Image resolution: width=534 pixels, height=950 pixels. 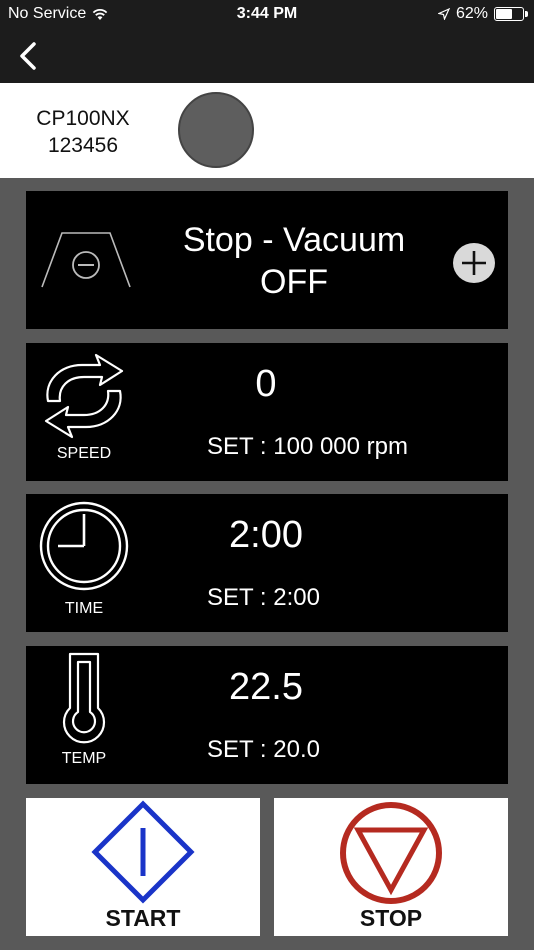 I want to click on speed-setpoint: SET : 100 000 rpm, so click(x=307, y=446).